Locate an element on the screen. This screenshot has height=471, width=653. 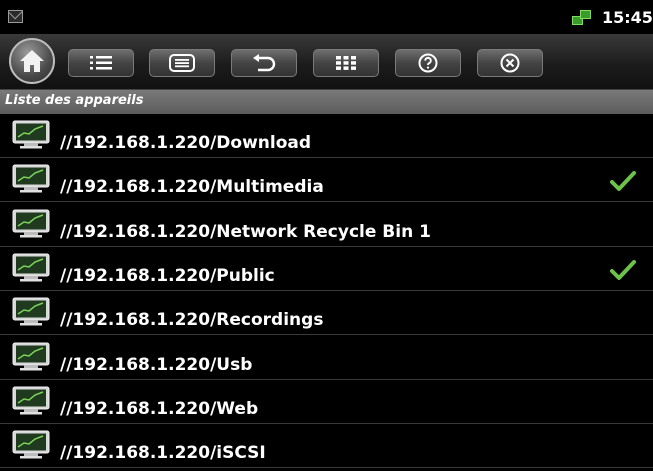
list-button is located at coordinates (101, 63).